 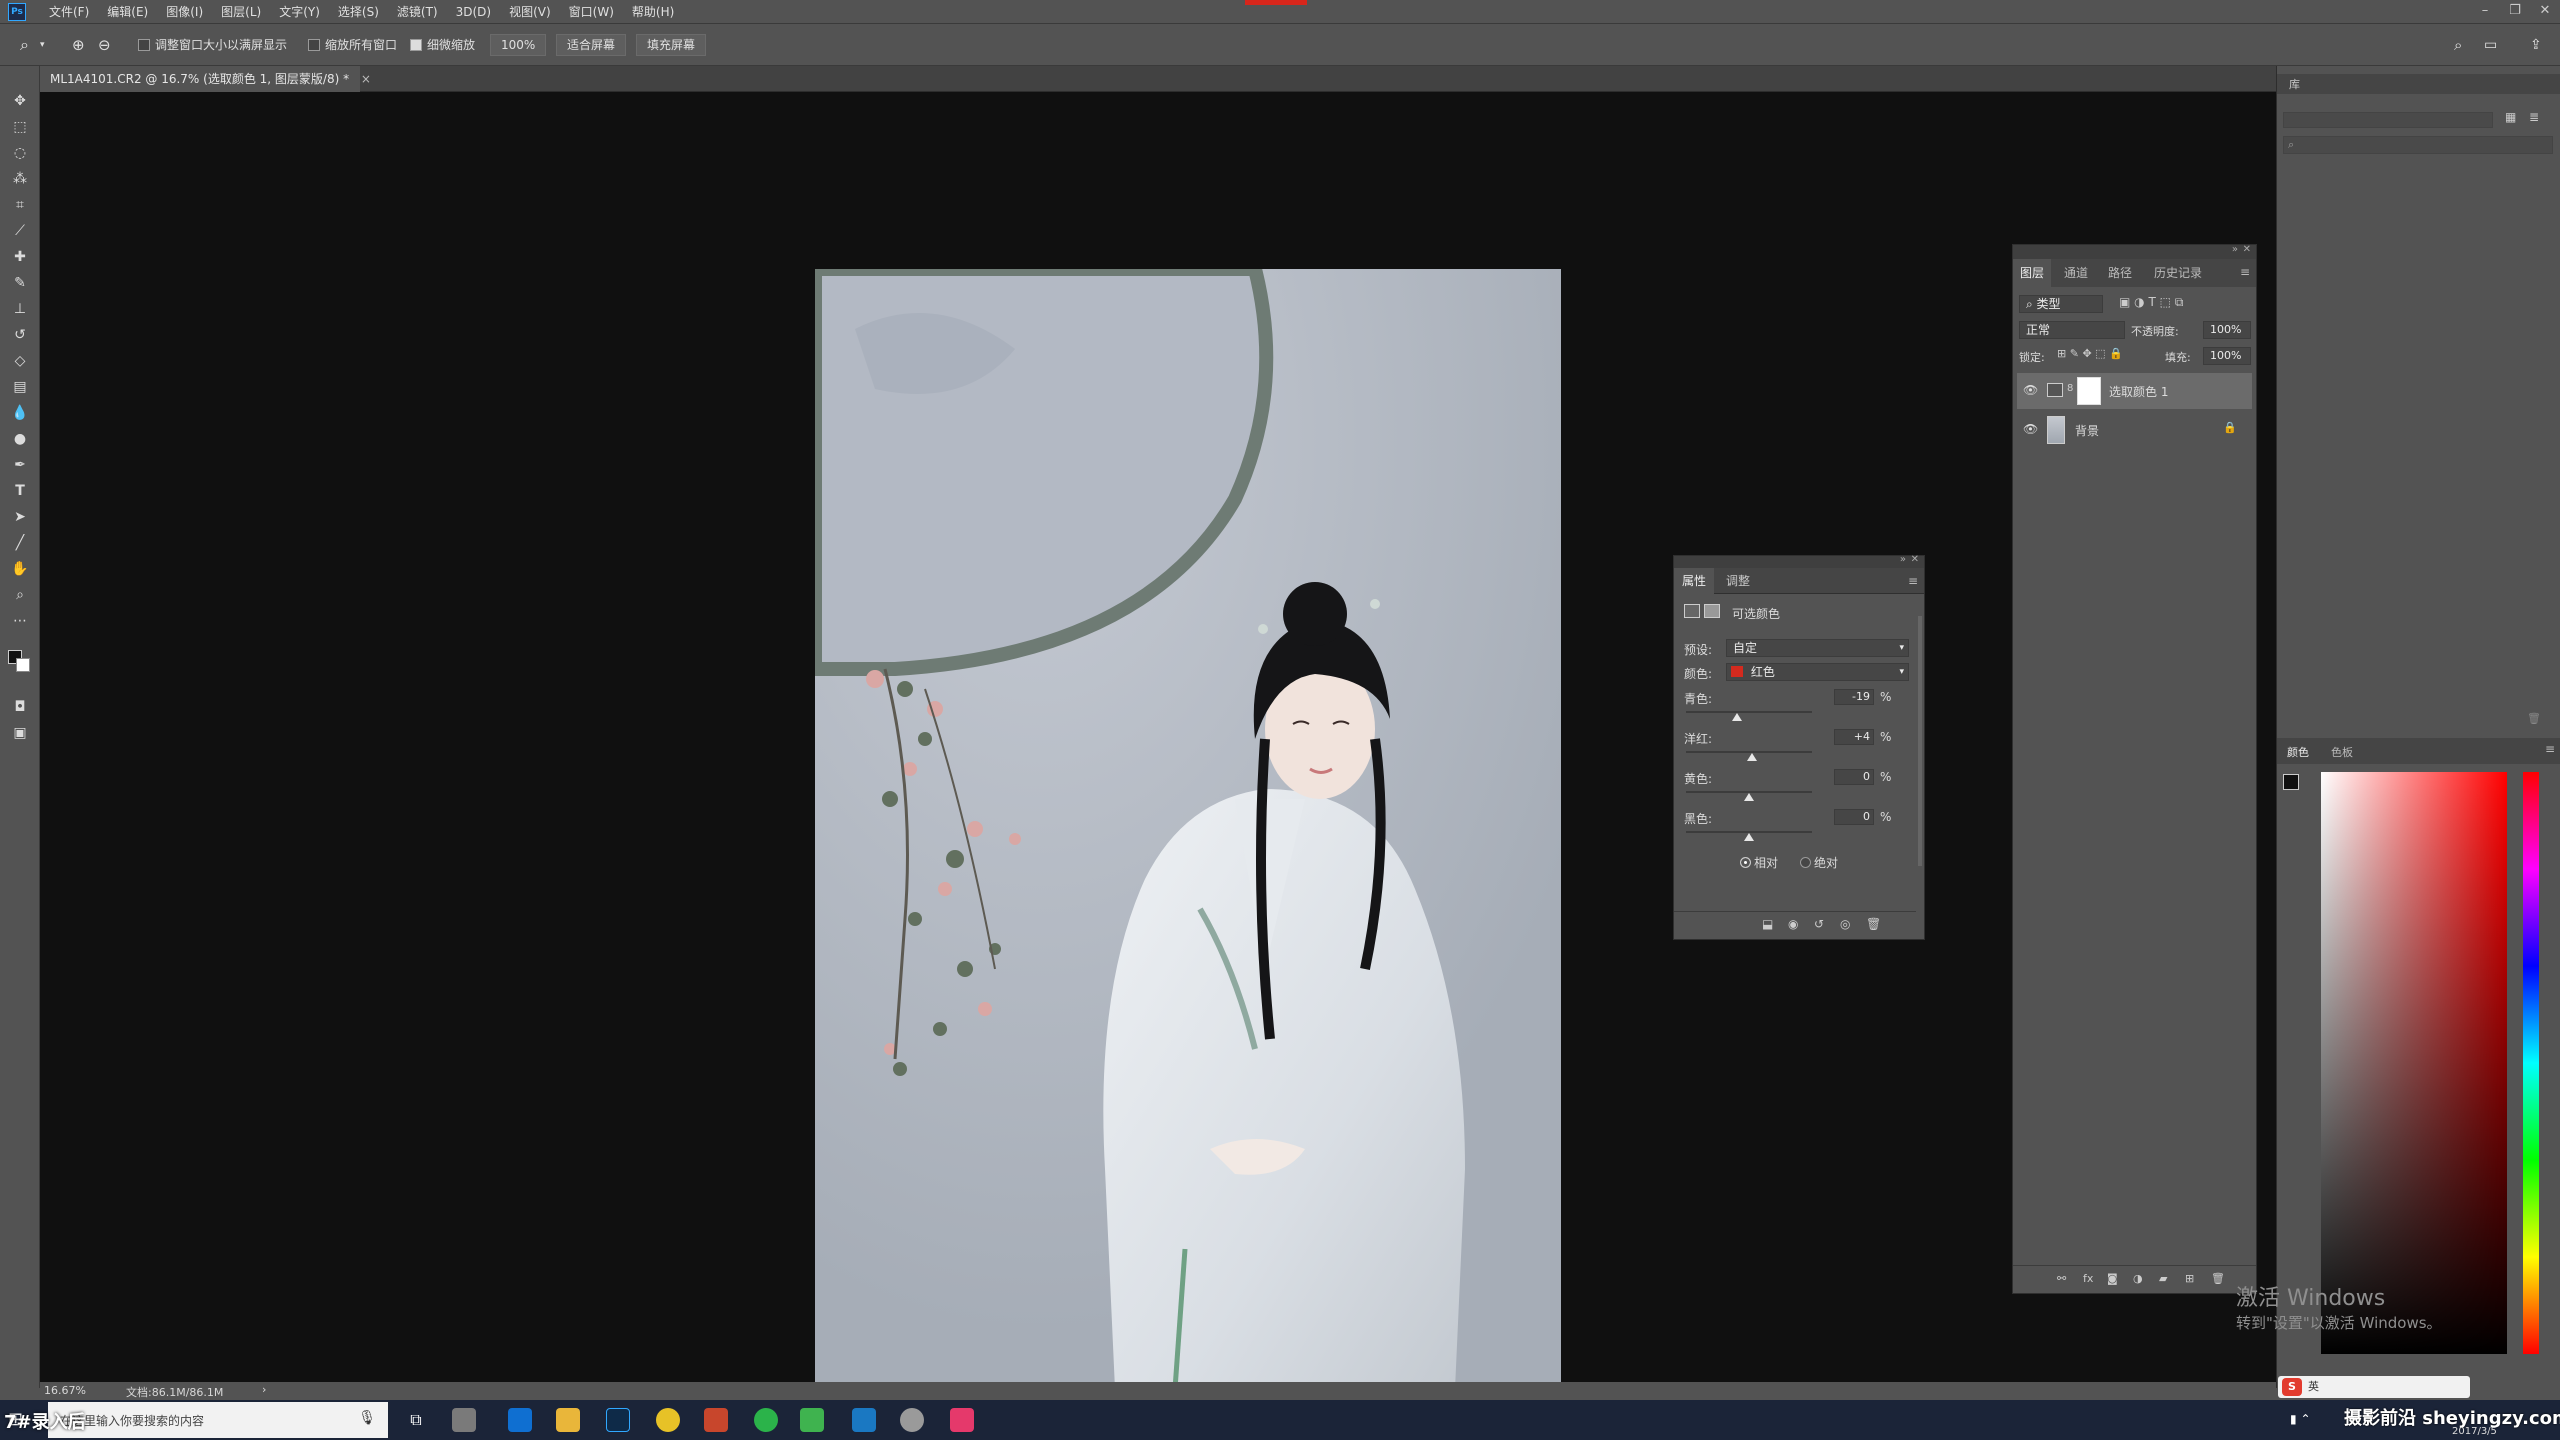 I want to click on hand-tool-icon: ✋, so click(x=20, y=569).